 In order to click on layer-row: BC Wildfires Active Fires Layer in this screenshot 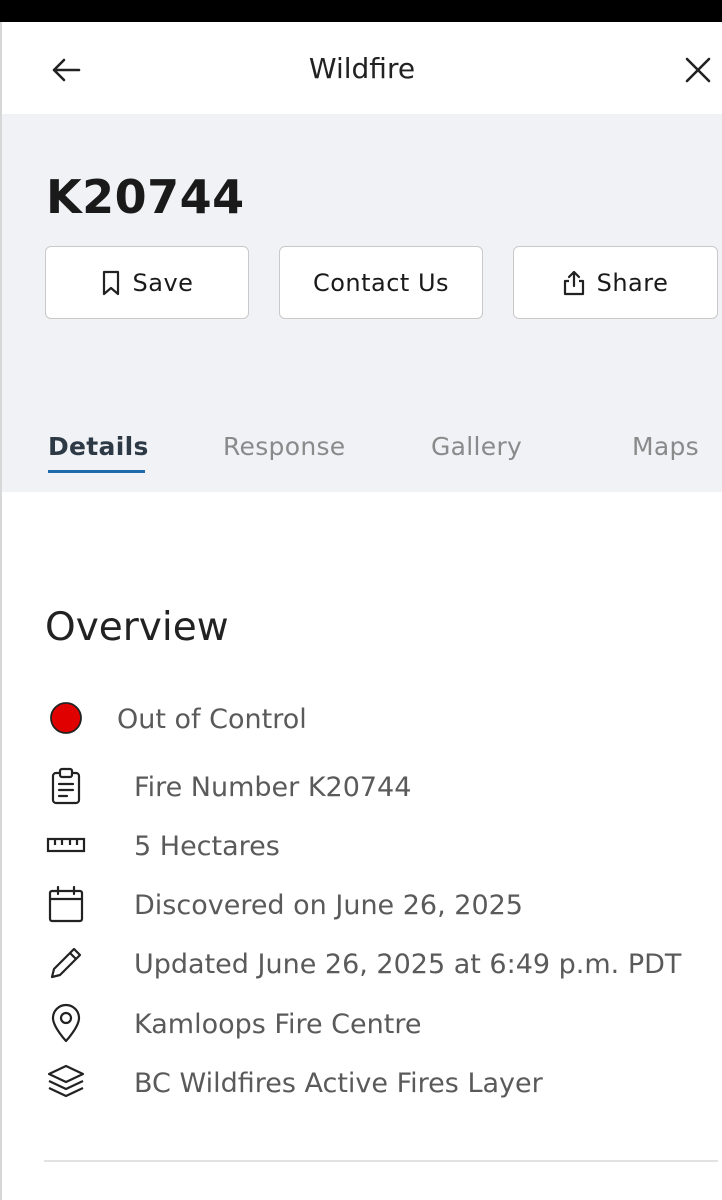, I will do `click(361, 1082)`.